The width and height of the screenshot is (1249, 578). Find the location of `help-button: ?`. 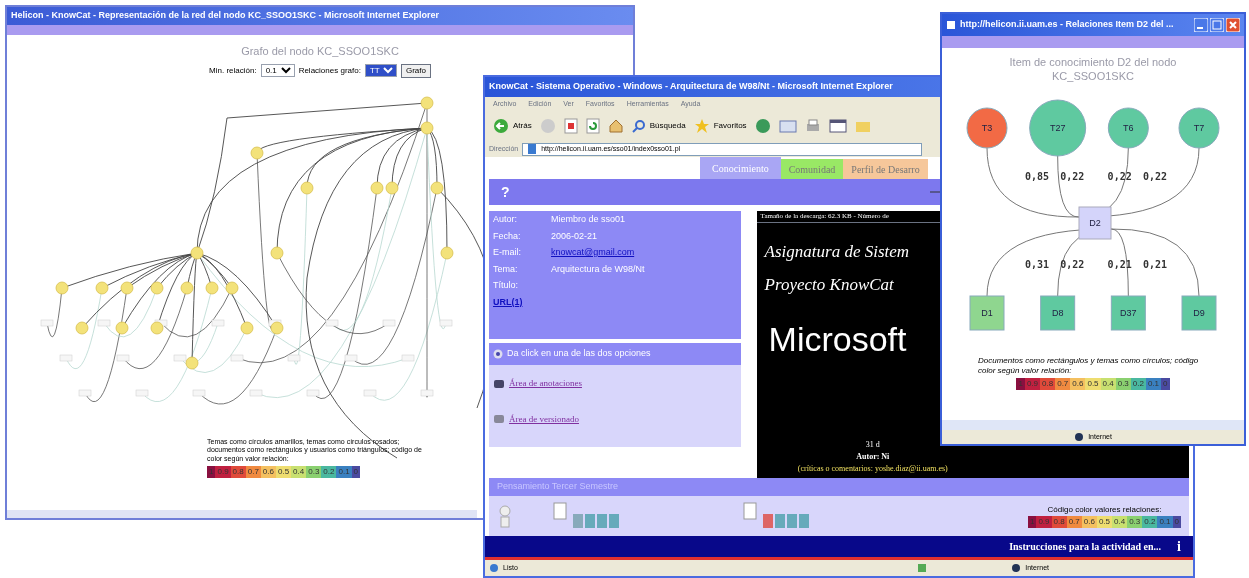

help-button: ? is located at coordinates (505, 192).